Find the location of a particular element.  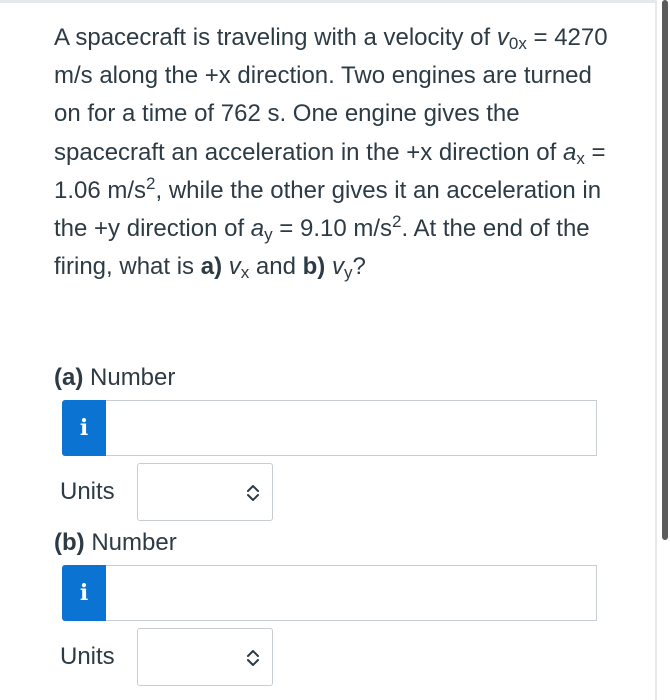

content-right-border is located at coordinates (656, 350).